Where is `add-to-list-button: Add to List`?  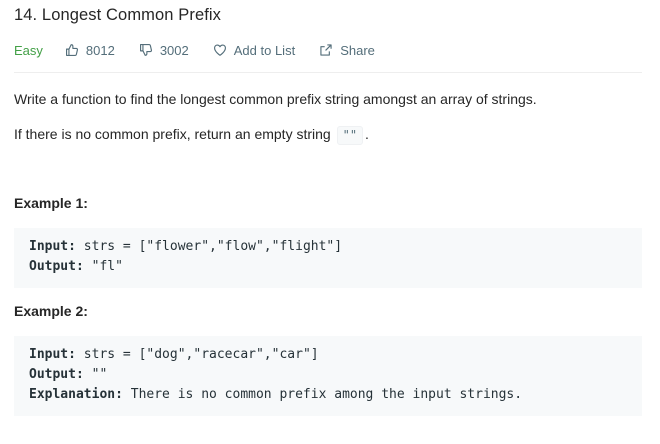 add-to-list-button: Add to List is located at coordinates (254, 50).